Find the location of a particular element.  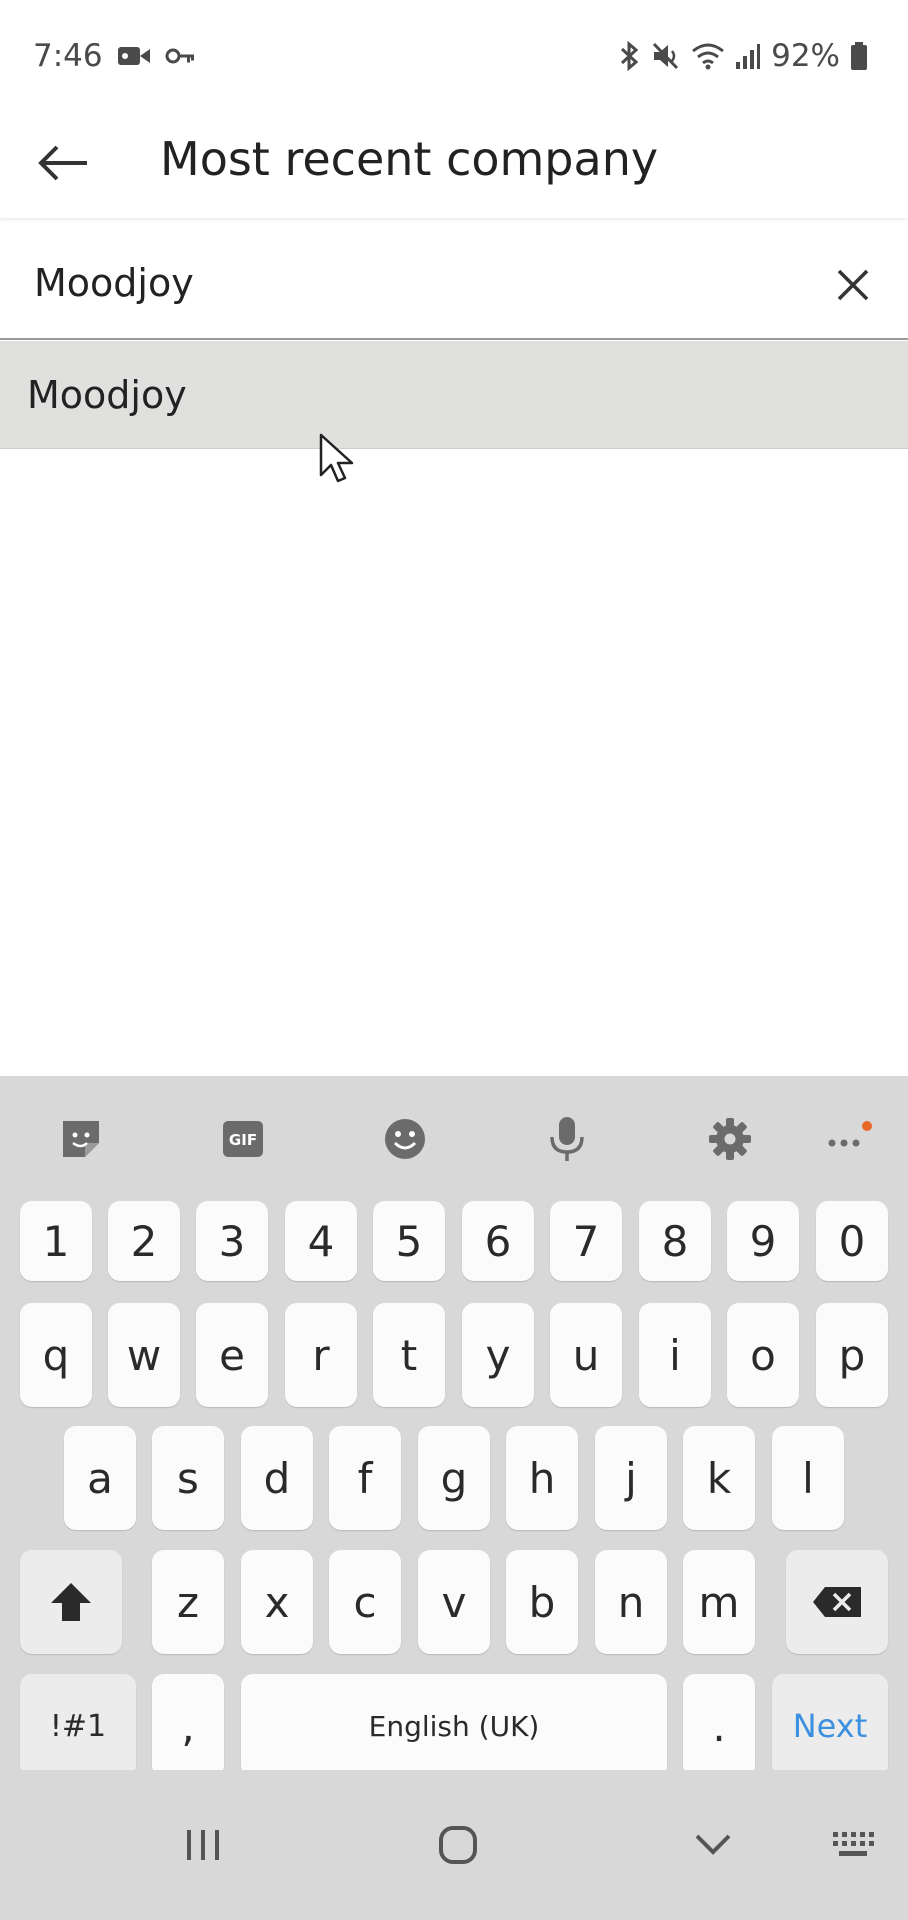

next-key: Next is located at coordinates (830, 1726).